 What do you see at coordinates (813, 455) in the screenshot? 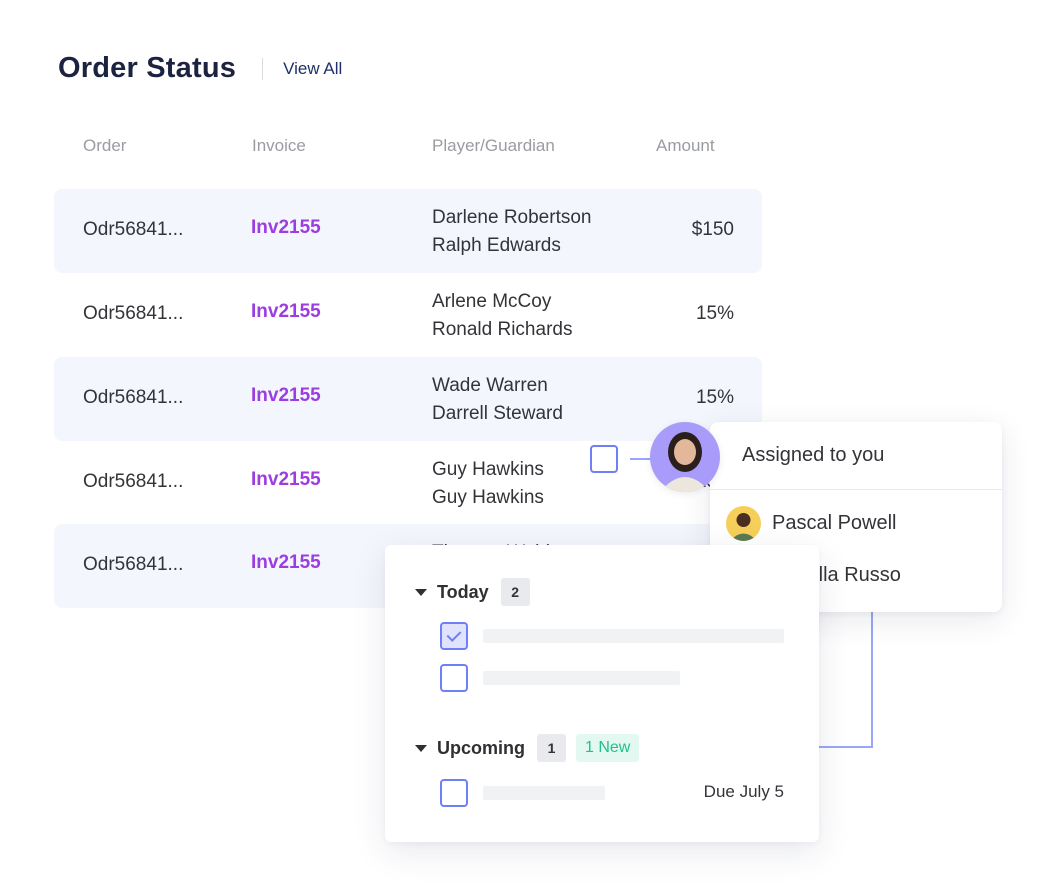
I see `assign-popover-title: Assigned to you` at bounding box center [813, 455].